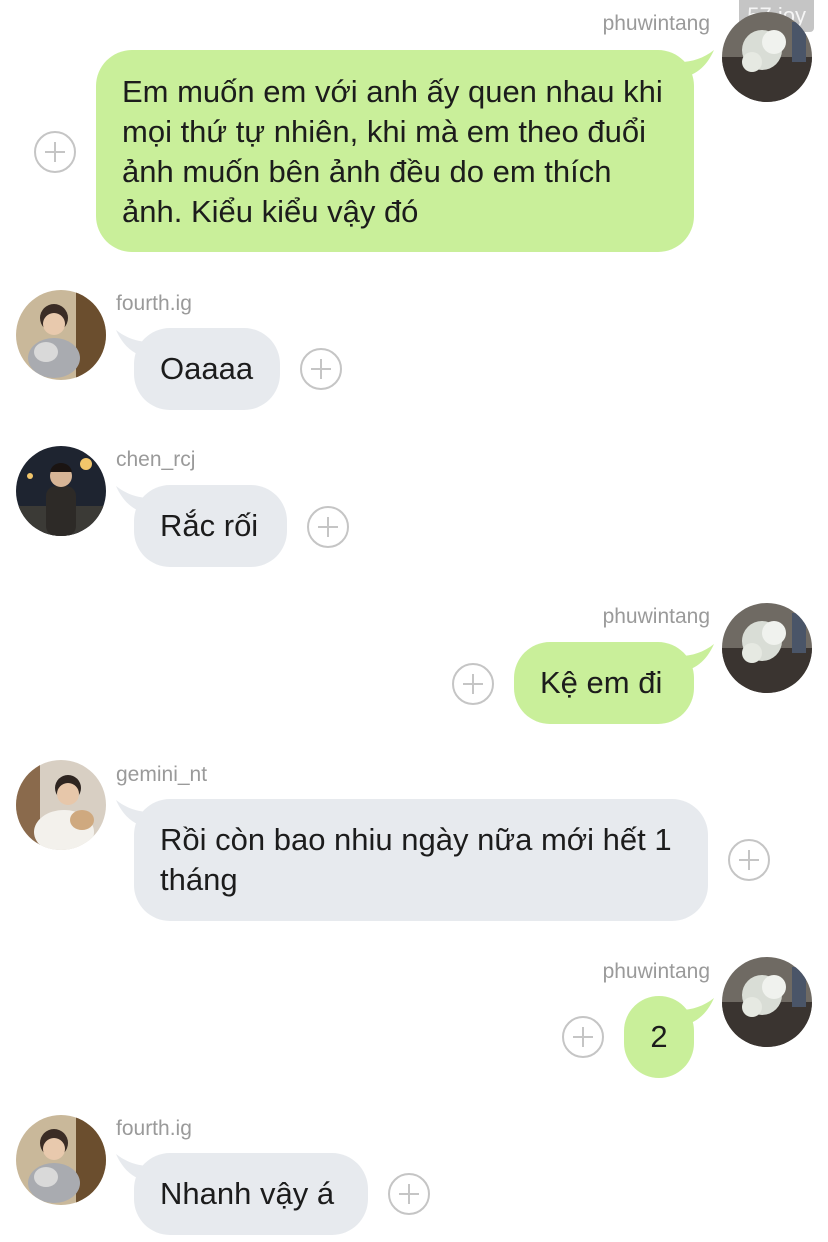 The image size is (828, 1242). What do you see at coordinates (210, 526) in the screenshot?
I see `message-bubble: Rắc rối` at bounding box center [210, 526].